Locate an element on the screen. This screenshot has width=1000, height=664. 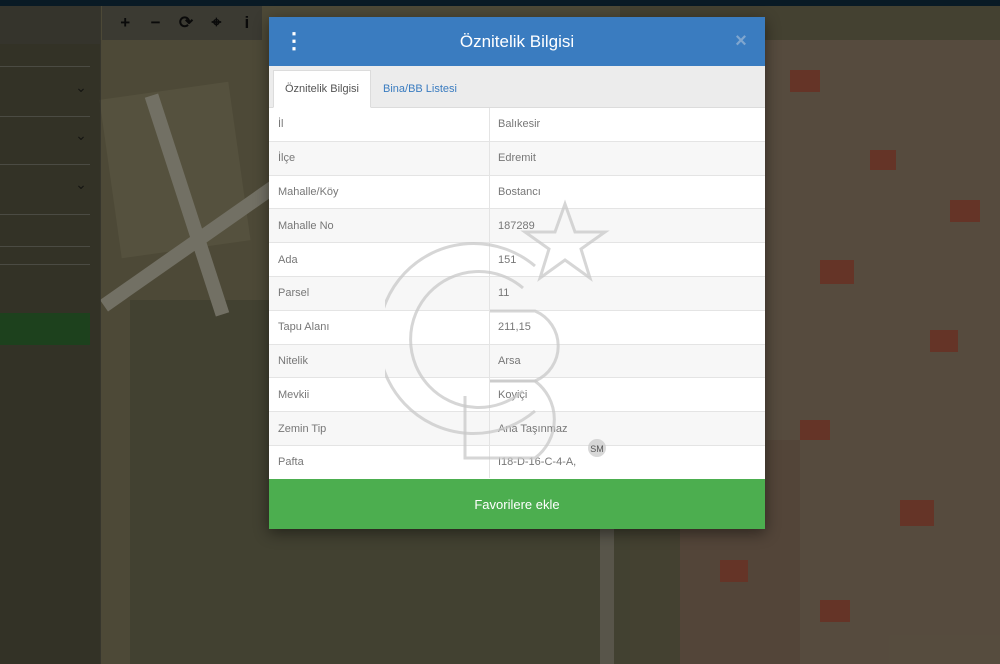
attribute-key: Mahalle No is located at coordinates (379, 226).